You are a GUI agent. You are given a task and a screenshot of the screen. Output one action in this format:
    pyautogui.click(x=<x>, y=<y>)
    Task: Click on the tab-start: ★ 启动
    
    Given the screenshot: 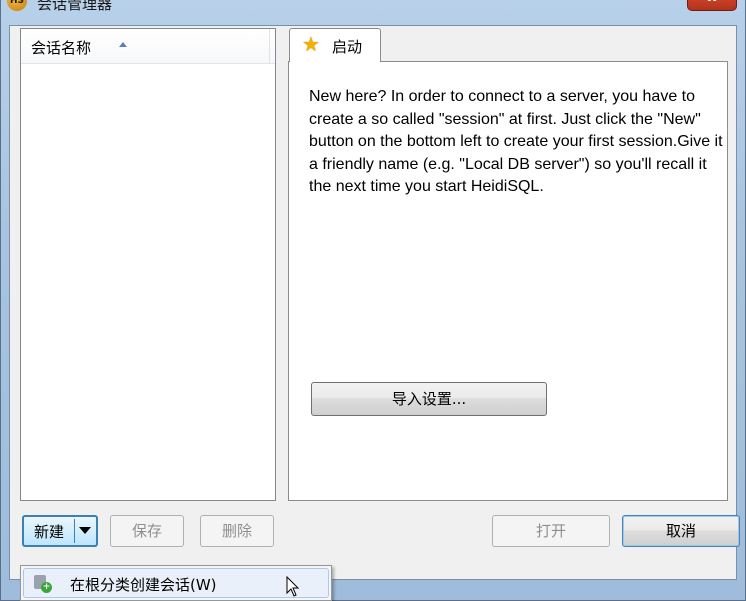 What is the action you would take?
    pyautogui.click(x=335, y=45)
    